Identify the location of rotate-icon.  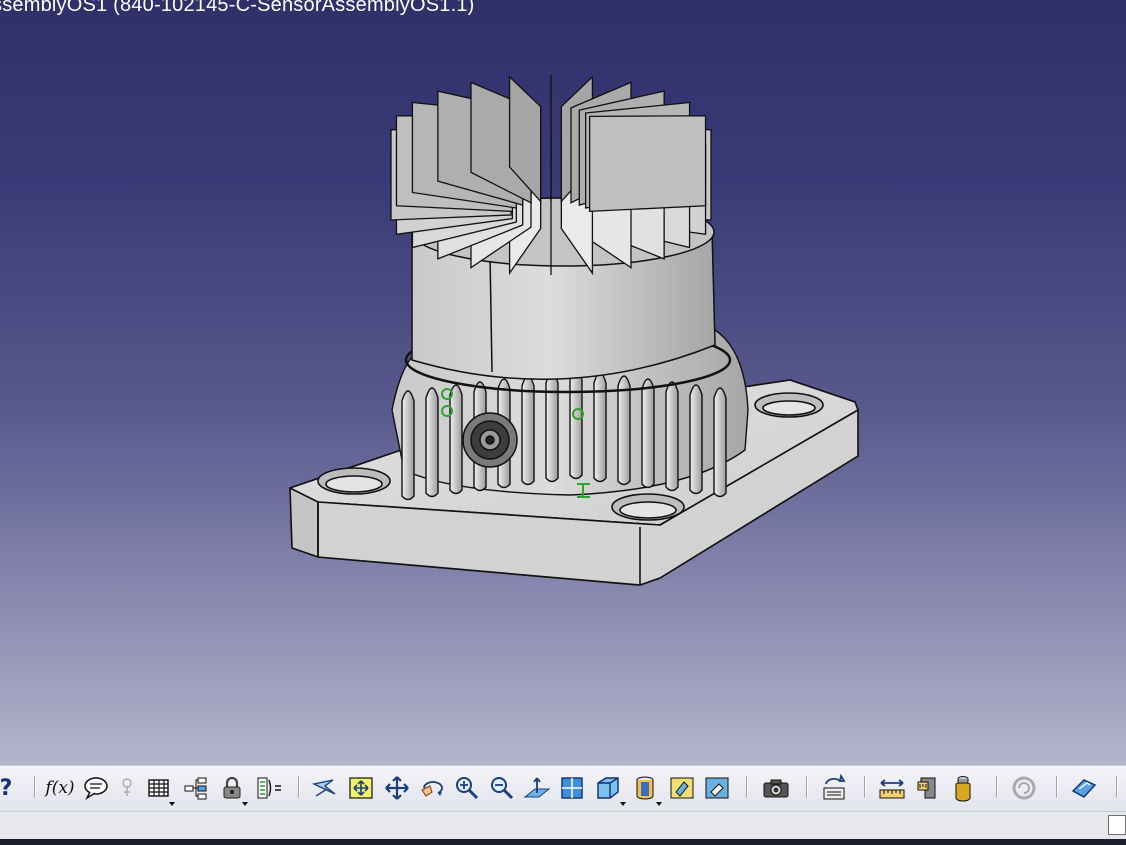
(432, 788).